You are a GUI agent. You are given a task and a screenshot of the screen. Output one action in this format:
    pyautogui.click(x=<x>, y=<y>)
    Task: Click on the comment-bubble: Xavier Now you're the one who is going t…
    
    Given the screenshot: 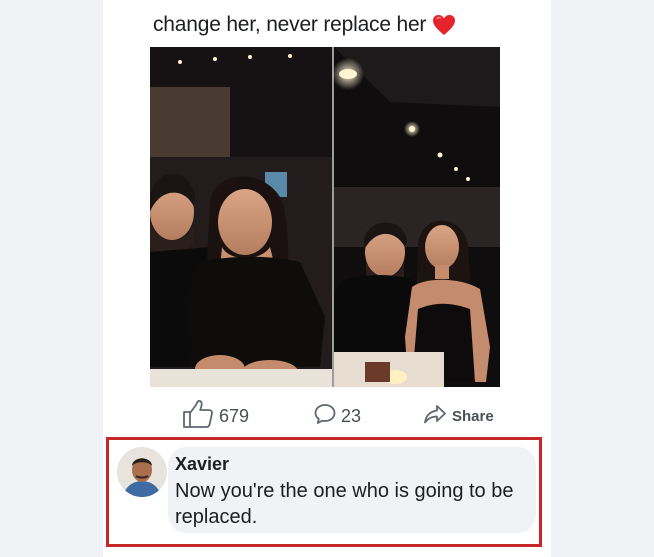 What is the action you would take?
    pyautogui.click(x=352, y=490)
    